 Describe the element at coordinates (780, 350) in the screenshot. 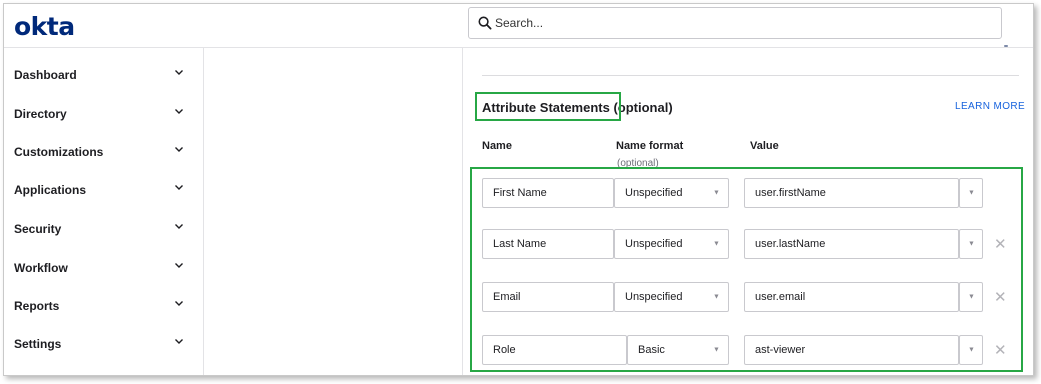

I see `attribute-value-text: ast-viewer` at that location.